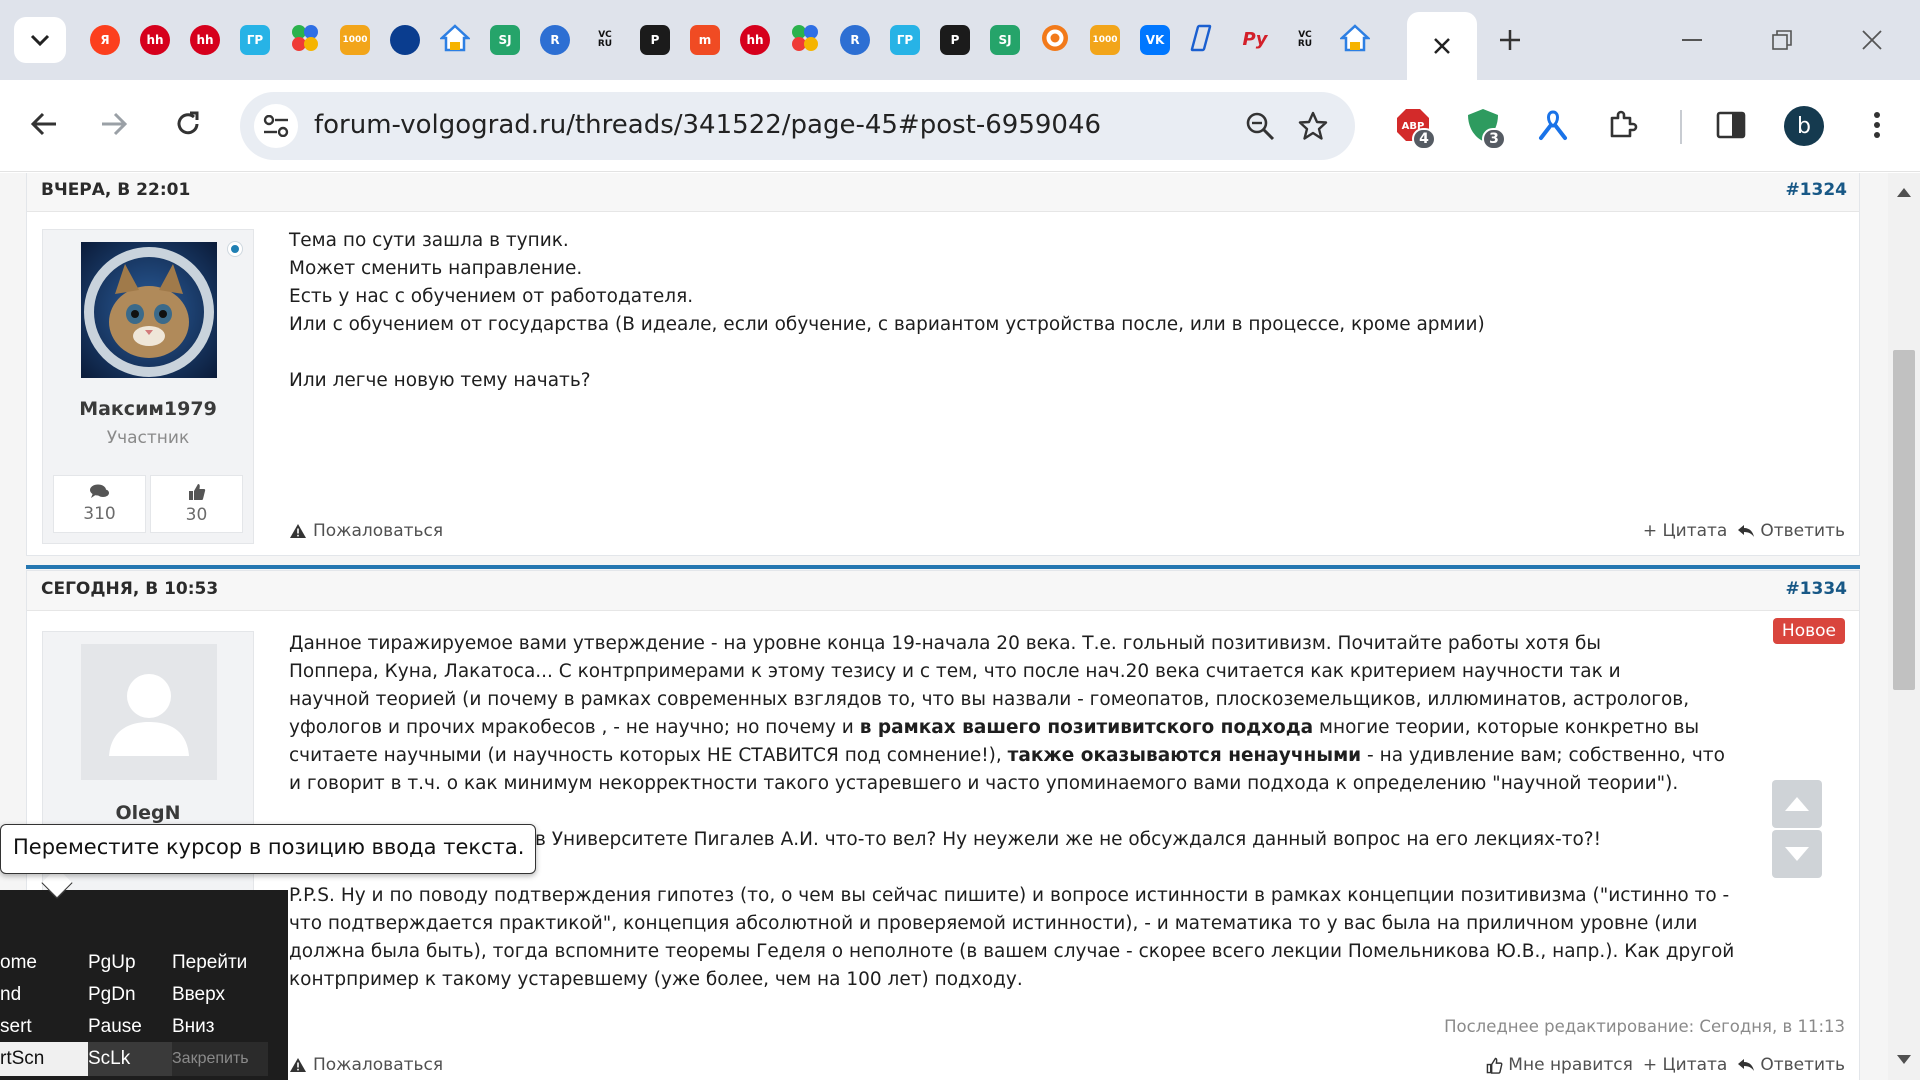 The width and height of the screenshot is (1920, 1080). I want to click on osk-key: Перейти, so click(220, 963).